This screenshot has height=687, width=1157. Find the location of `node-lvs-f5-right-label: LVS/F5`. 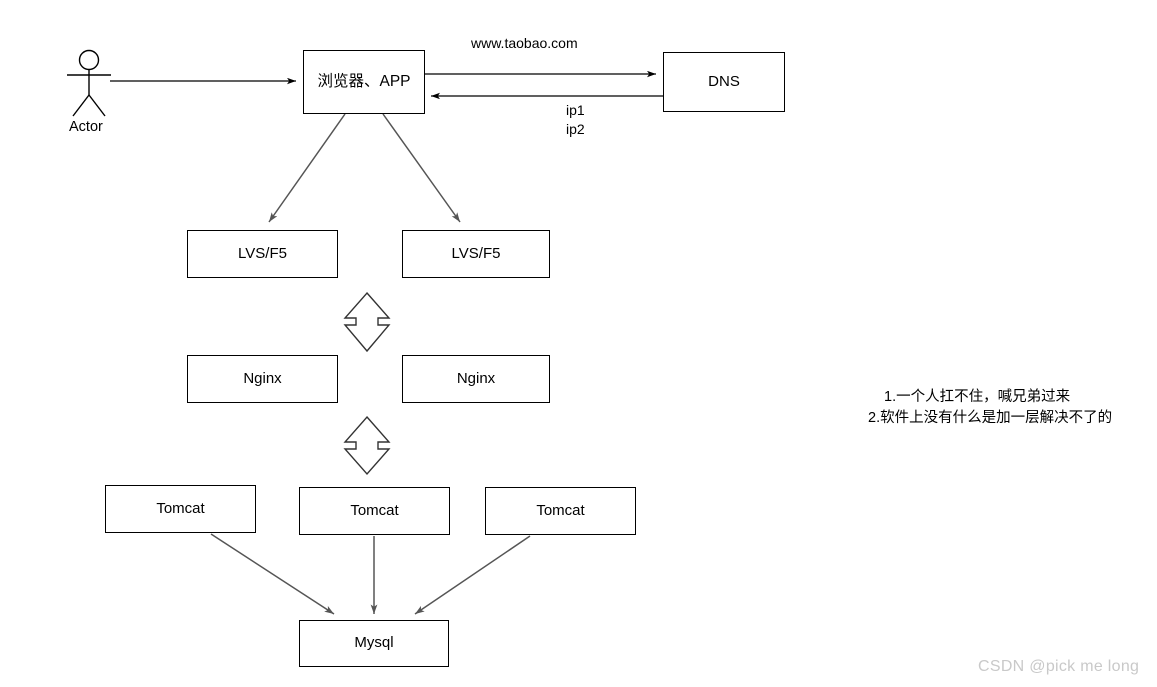

node-lvs-f5-right-label: LVS/F5 is located at coordinates (476, 253).